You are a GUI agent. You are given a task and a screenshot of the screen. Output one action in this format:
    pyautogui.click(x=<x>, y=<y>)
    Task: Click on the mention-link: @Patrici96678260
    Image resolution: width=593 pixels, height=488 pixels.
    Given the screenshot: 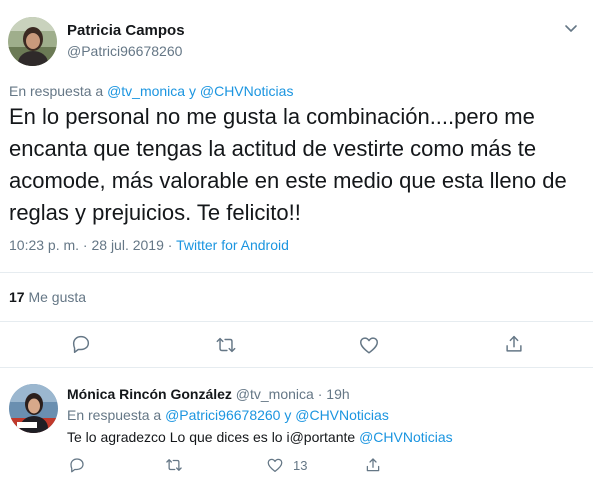 What is the action you would take?
    pyautogui.click(x=222, y=415)
    